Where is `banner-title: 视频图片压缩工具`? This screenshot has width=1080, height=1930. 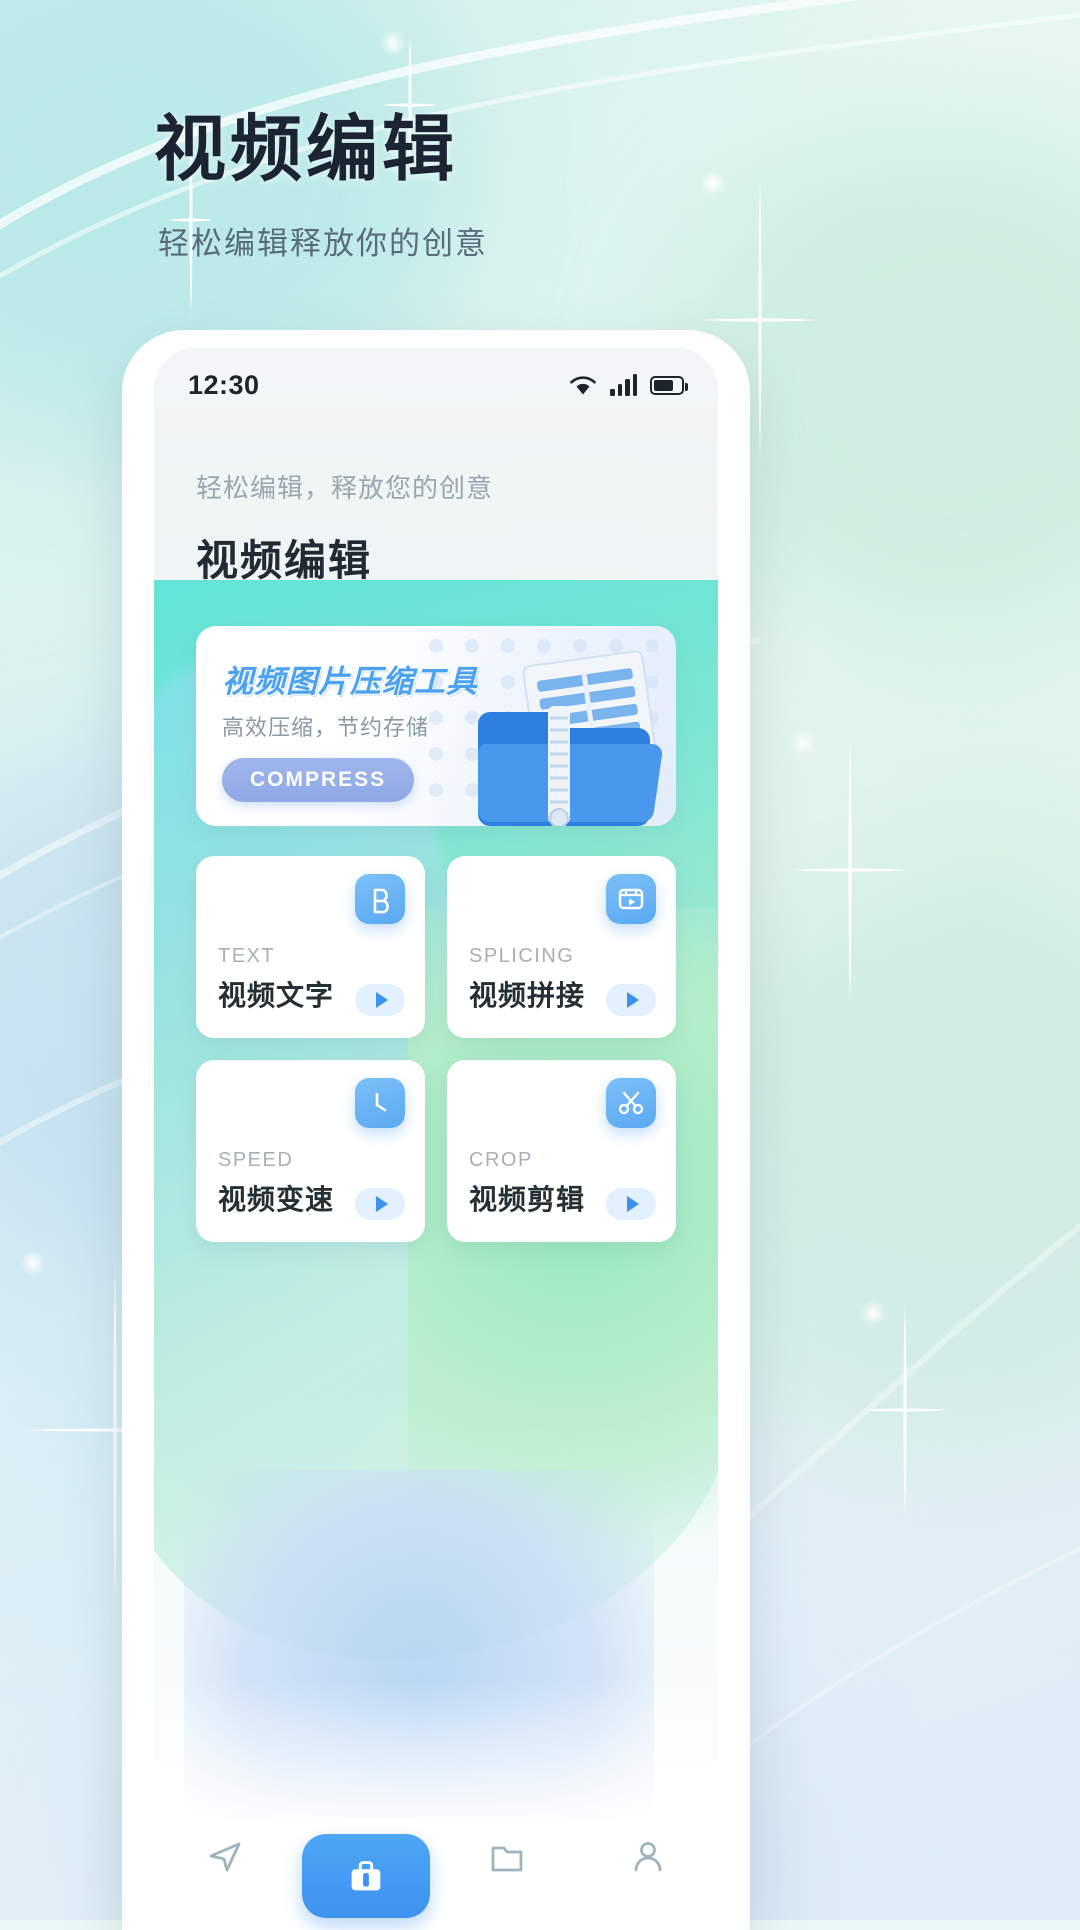
banner-title: 视频图片压缩工具 is located at coordinates (350, 681).